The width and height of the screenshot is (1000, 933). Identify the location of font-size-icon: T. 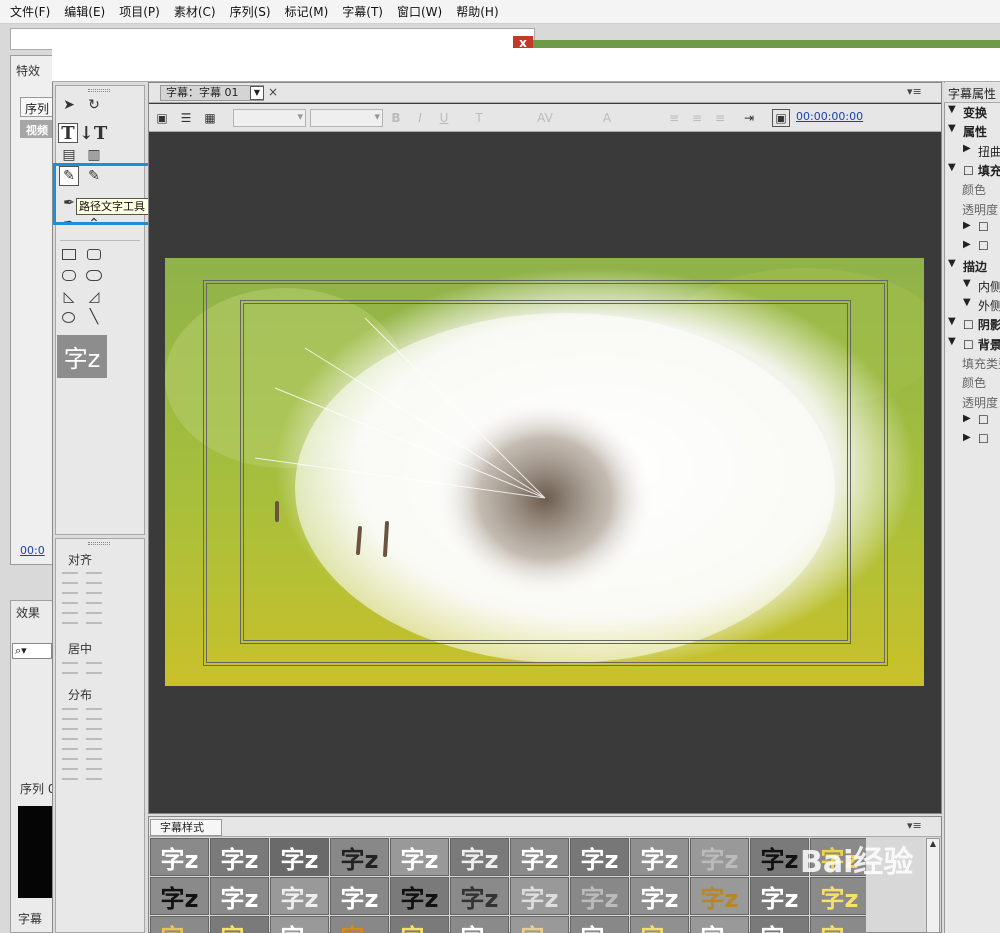
(479, 118).